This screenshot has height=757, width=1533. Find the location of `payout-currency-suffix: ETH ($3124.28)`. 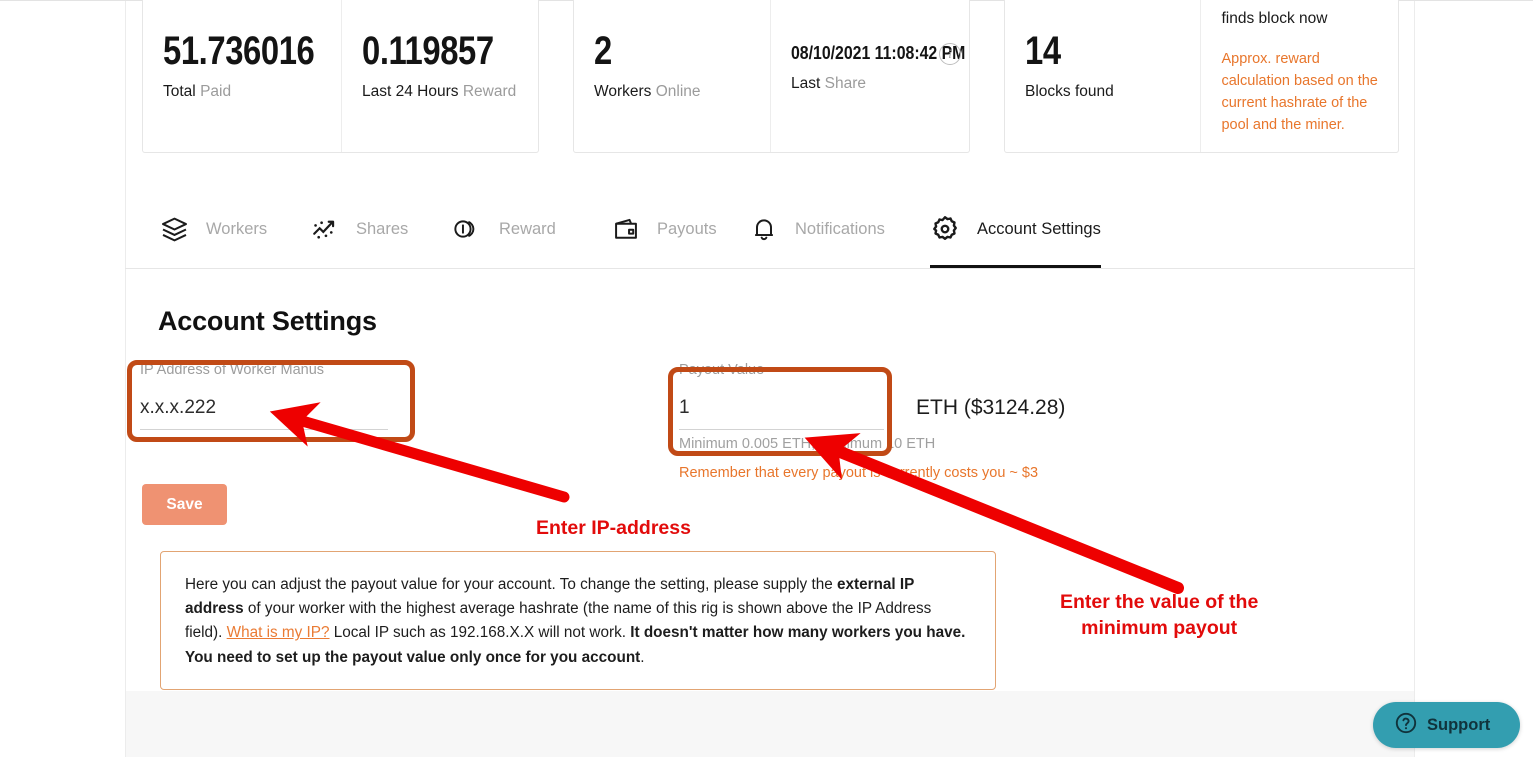

payout-currency-suffix: ETH ($3124.28) is located at coordinates (991, 407).